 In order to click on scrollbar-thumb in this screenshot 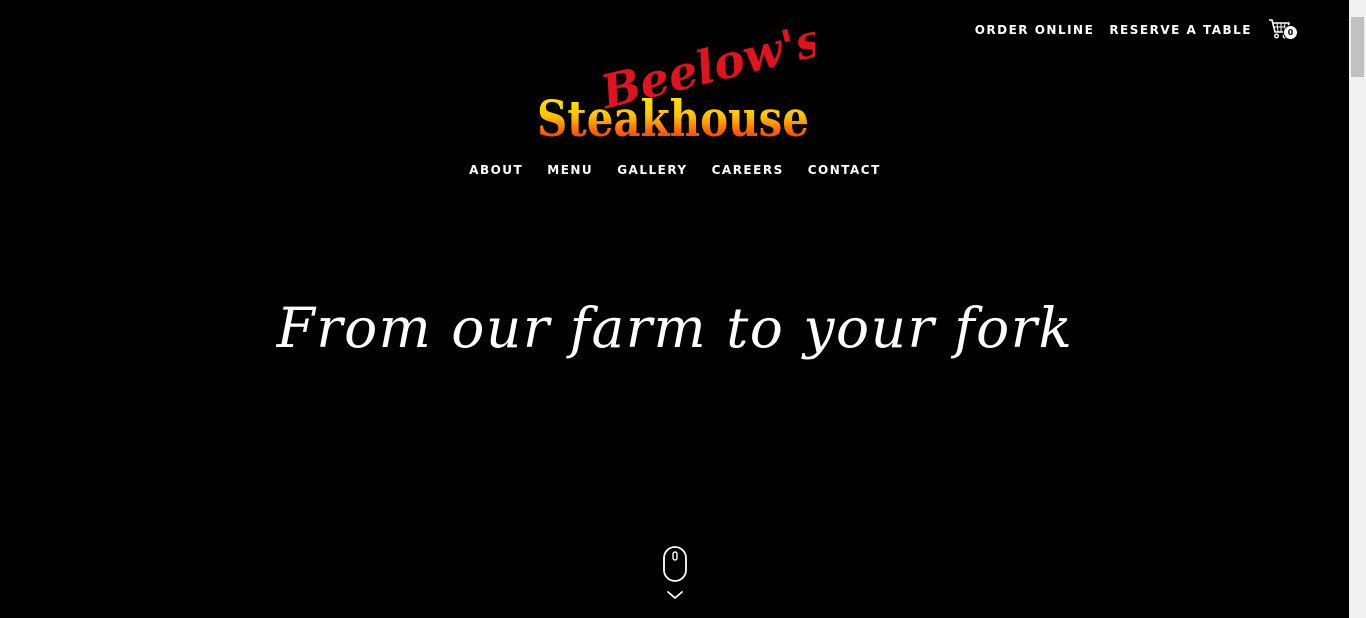, I will do `click(1357, 47)`.